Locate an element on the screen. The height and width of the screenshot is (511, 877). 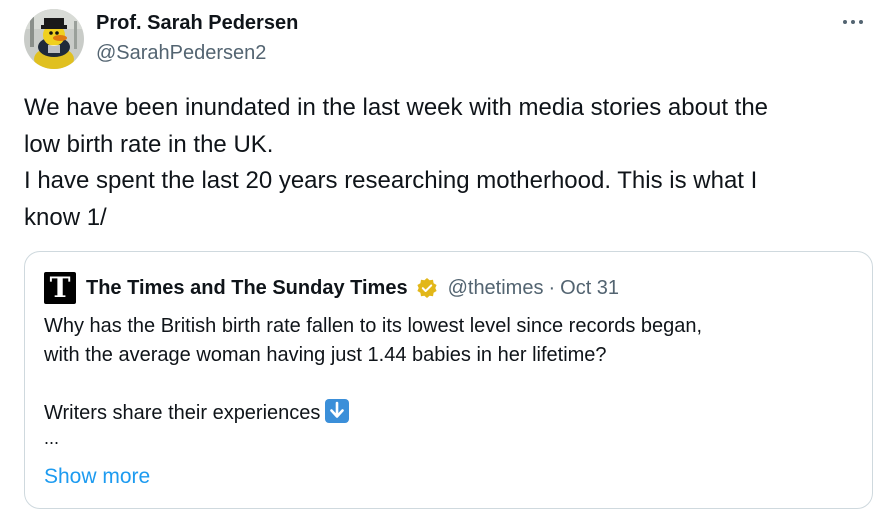
times-logo-avatar: T is located at coordinates (60, 288).